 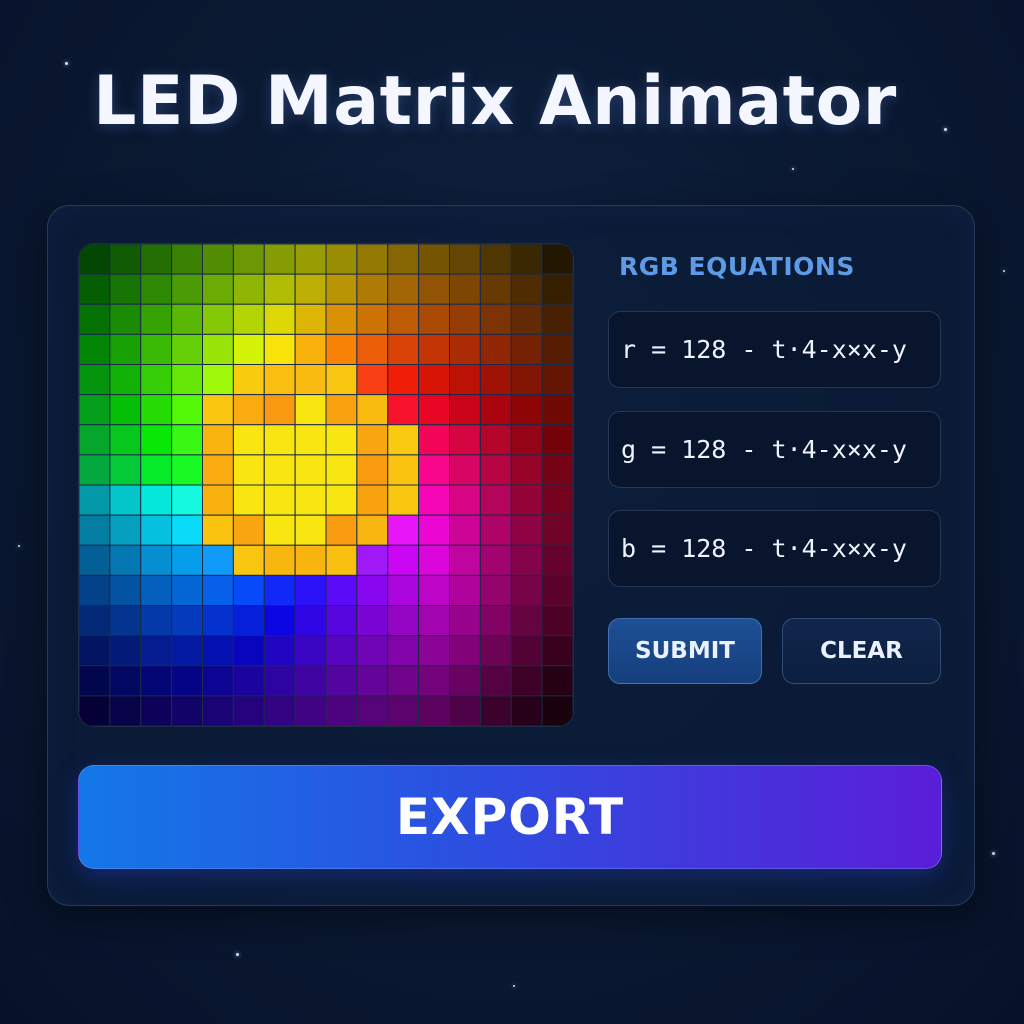 I want to click on red-equation-field: r = 128 - t·4-x×x-y, so click(x=774, y=349).